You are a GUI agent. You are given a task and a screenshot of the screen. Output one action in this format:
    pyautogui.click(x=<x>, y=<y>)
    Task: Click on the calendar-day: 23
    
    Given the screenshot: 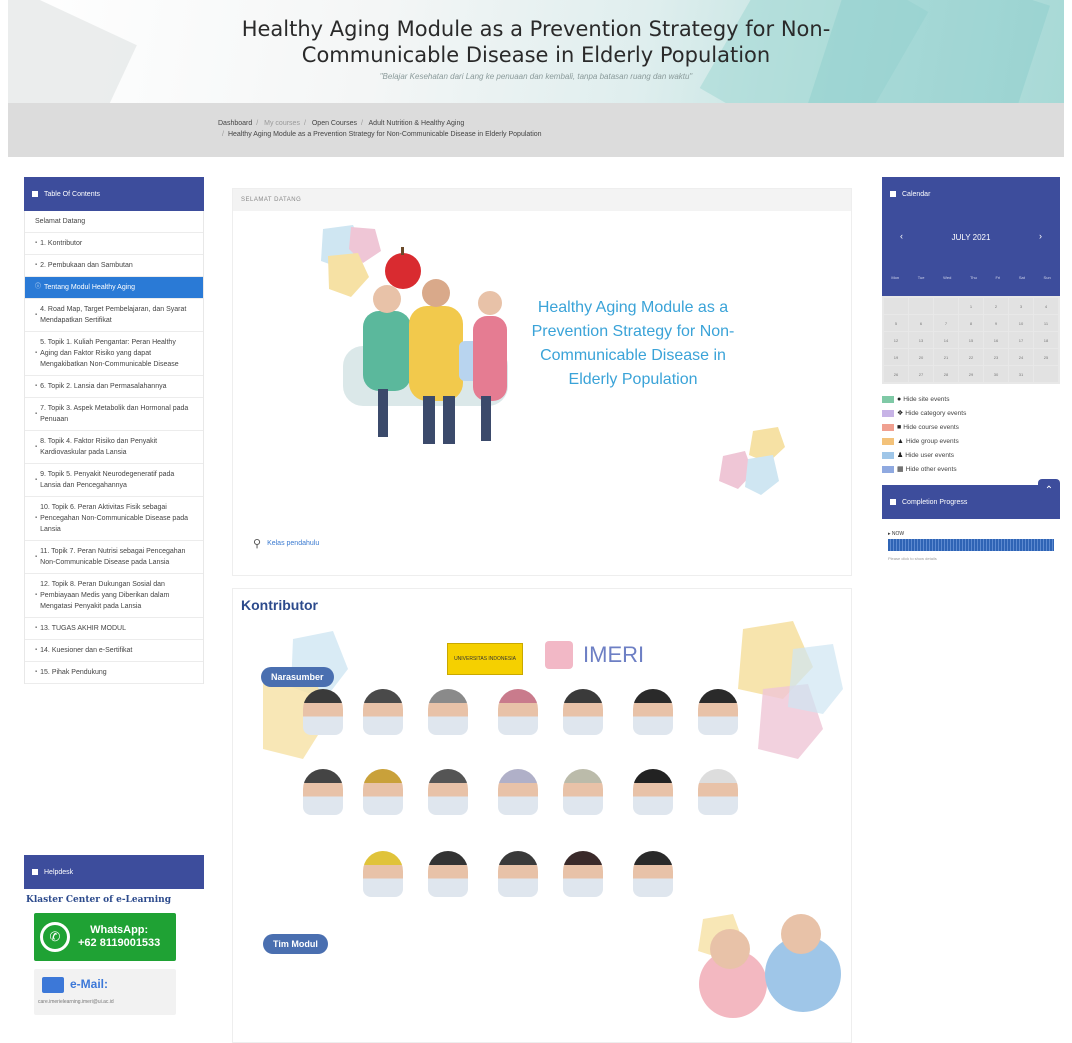 What is the action you would take?
    pyautogui.click(x=996, y=357)
    